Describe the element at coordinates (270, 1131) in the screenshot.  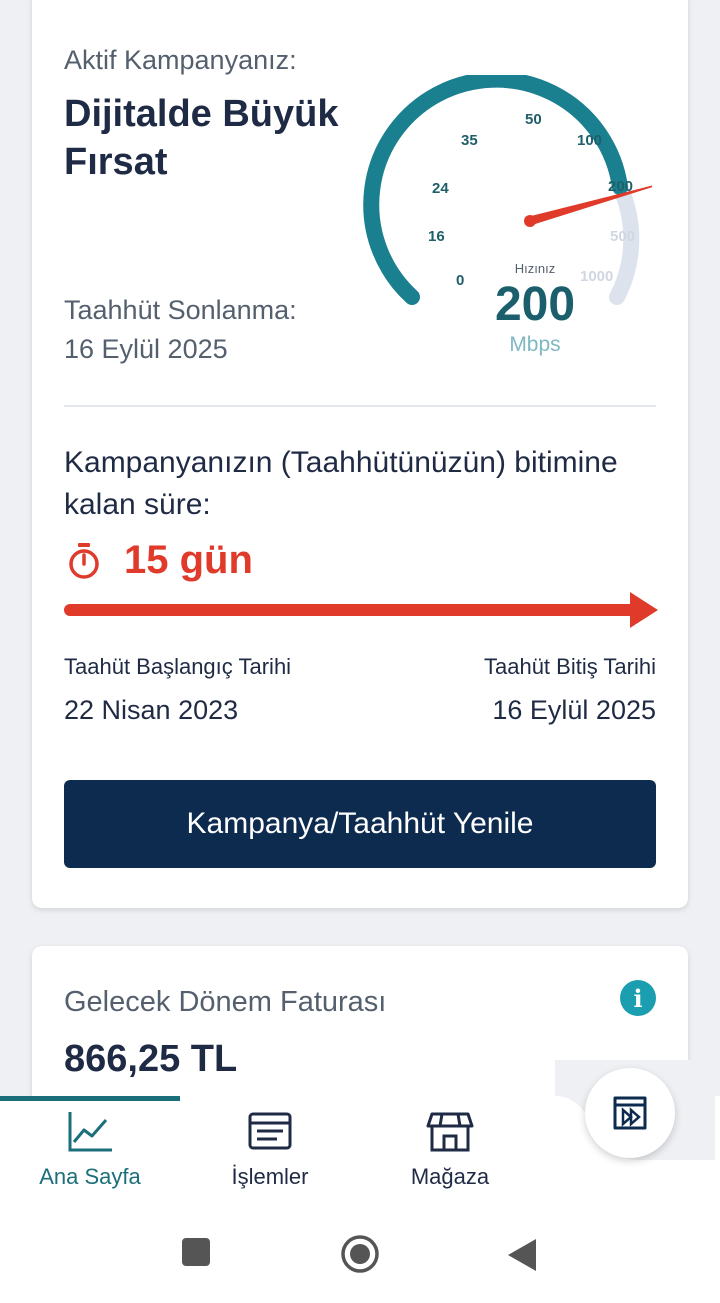
I see `list-icon` at that location.